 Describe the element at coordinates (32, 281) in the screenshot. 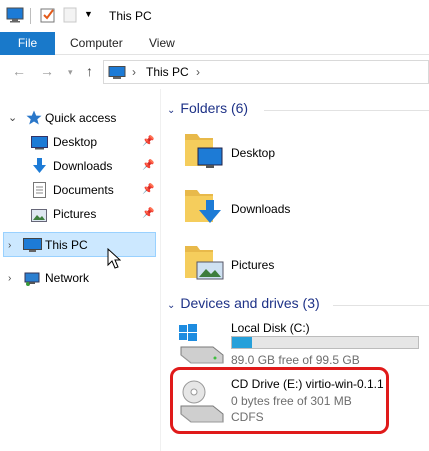

I see `network-icon` at that location.